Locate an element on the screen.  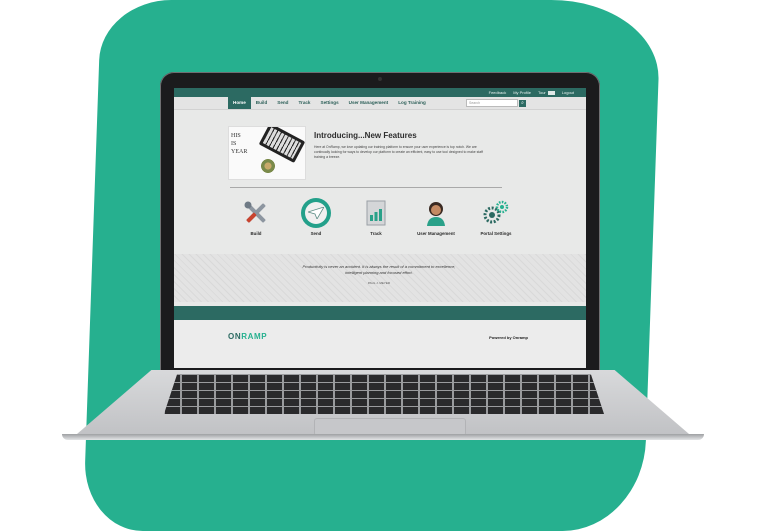
send-plane-icon is located at coordinates (316, 213).